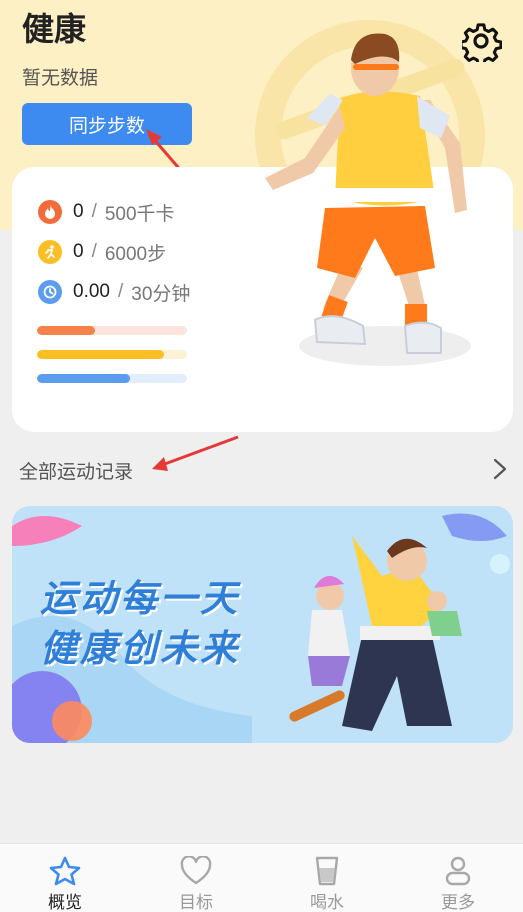 This screenshot has height=912, width=523. What do you see at coordinates (500, 469) in the screenshot?
I see `chevron-right-icon` at bounding box center [500, 469].